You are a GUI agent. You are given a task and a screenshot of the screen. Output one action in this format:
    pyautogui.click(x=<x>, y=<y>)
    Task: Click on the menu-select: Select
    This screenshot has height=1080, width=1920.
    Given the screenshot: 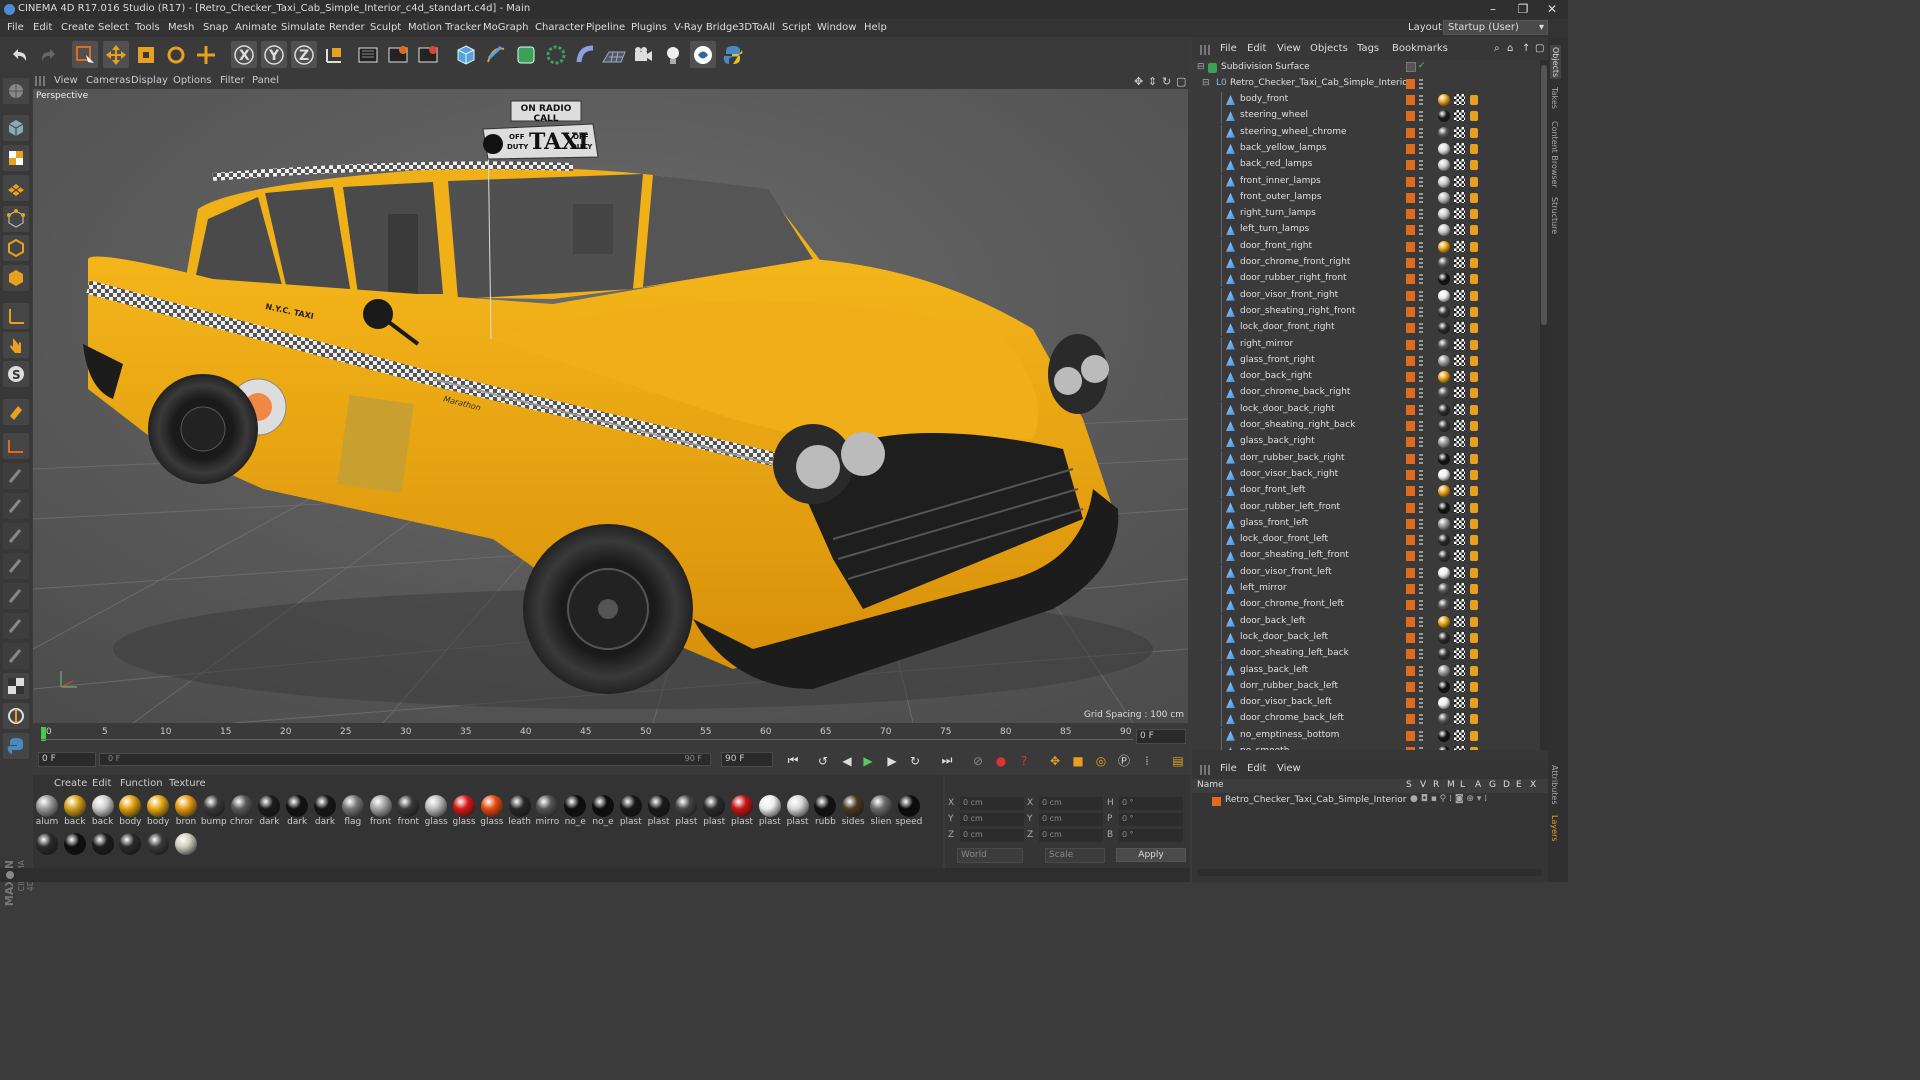 What is the action you would take?
    pyautogui.click(x=113, y=27)
    